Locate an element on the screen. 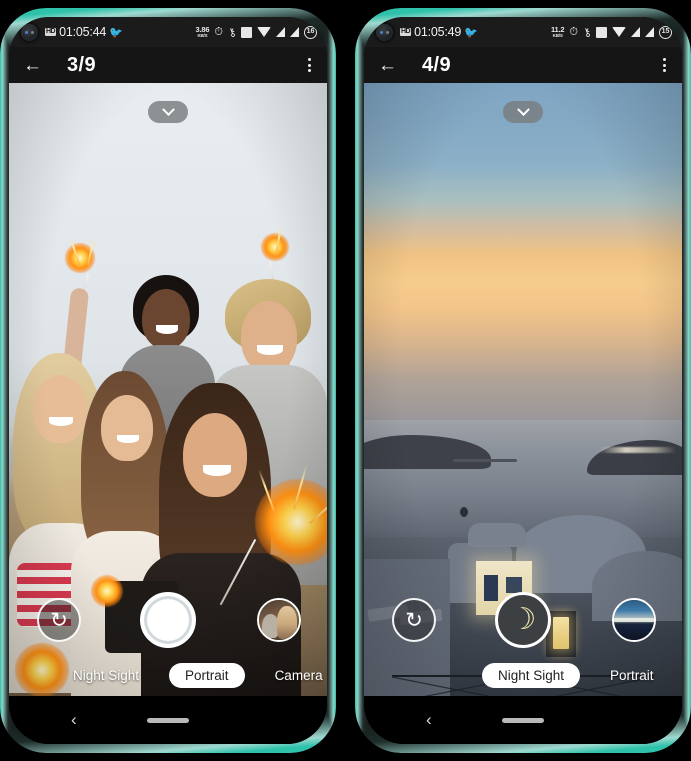  status-bar: HD 01:05:44 🐦 3.86 KB/S ⏱ ⚷ 16 is located at coordinates (168, 32).